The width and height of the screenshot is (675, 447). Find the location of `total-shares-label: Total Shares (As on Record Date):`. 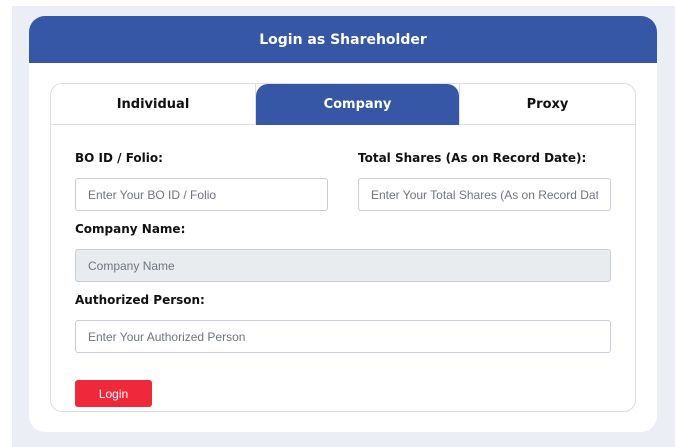

total-shares-label: Total Shares (As on Record Date): is located at coordinates (472, 158).